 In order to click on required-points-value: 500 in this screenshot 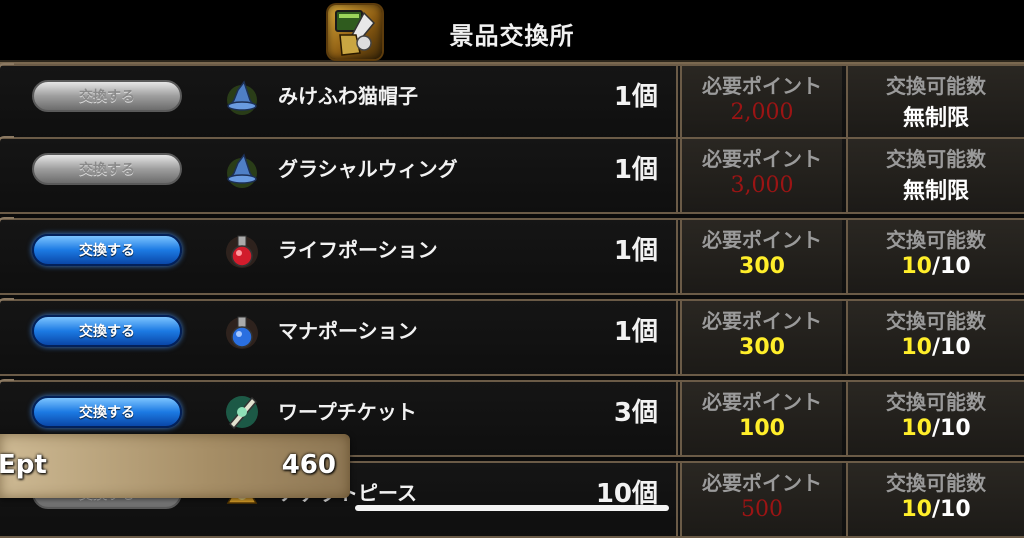, I will do `click(762, 509)`.